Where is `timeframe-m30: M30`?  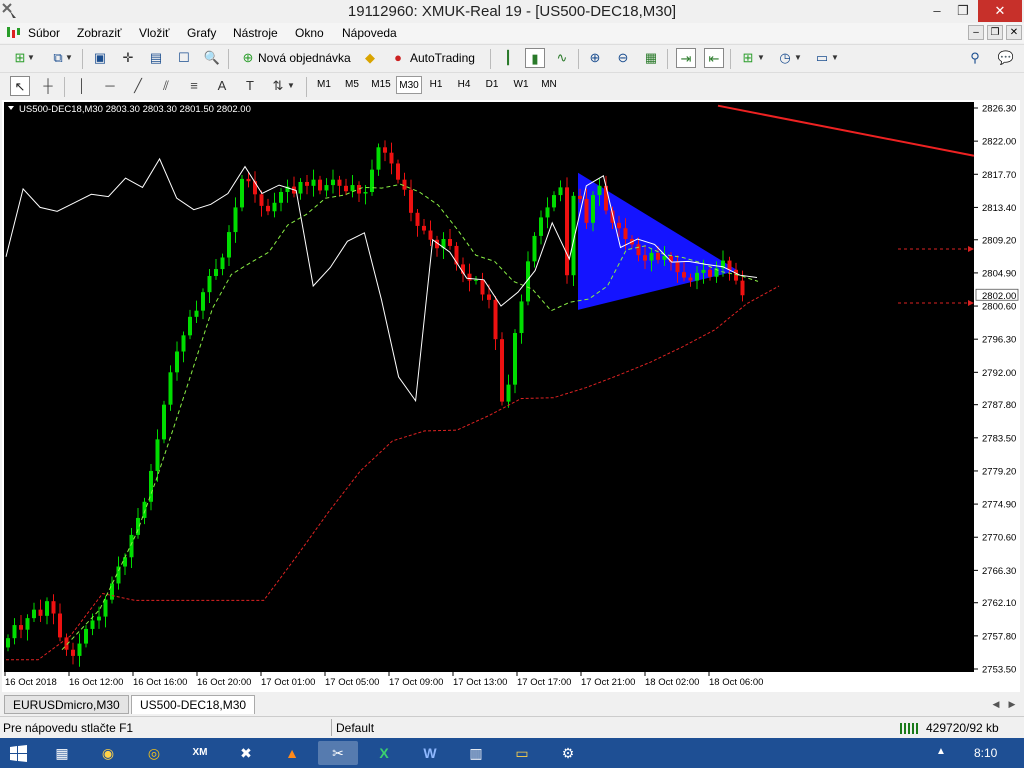 timeframe-m30: M30 is located at coordinates (409, 85).